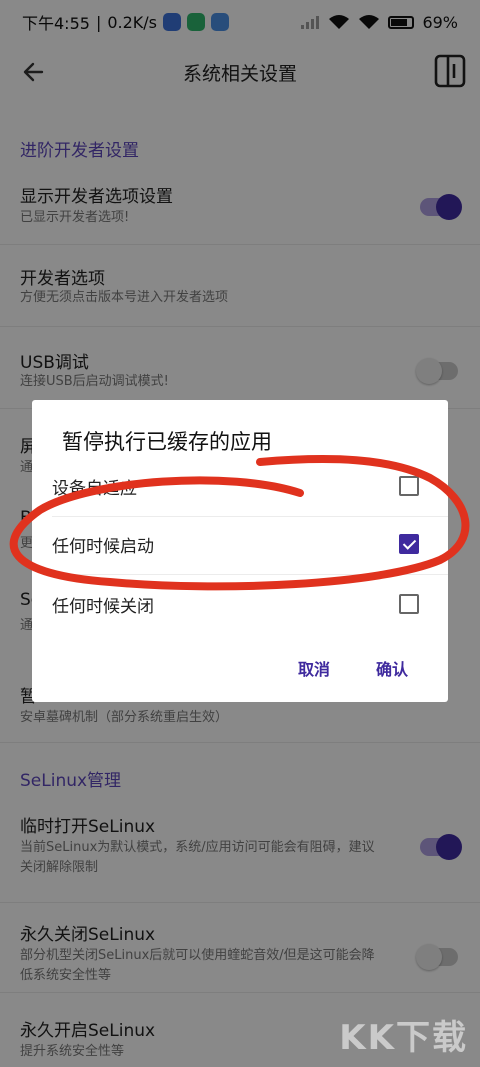  What do you see at coordinates (167, 442) in the screenshot?
I see `dialog-title: 暂停执行已缓存的应用` at bounding box center [167, 442].